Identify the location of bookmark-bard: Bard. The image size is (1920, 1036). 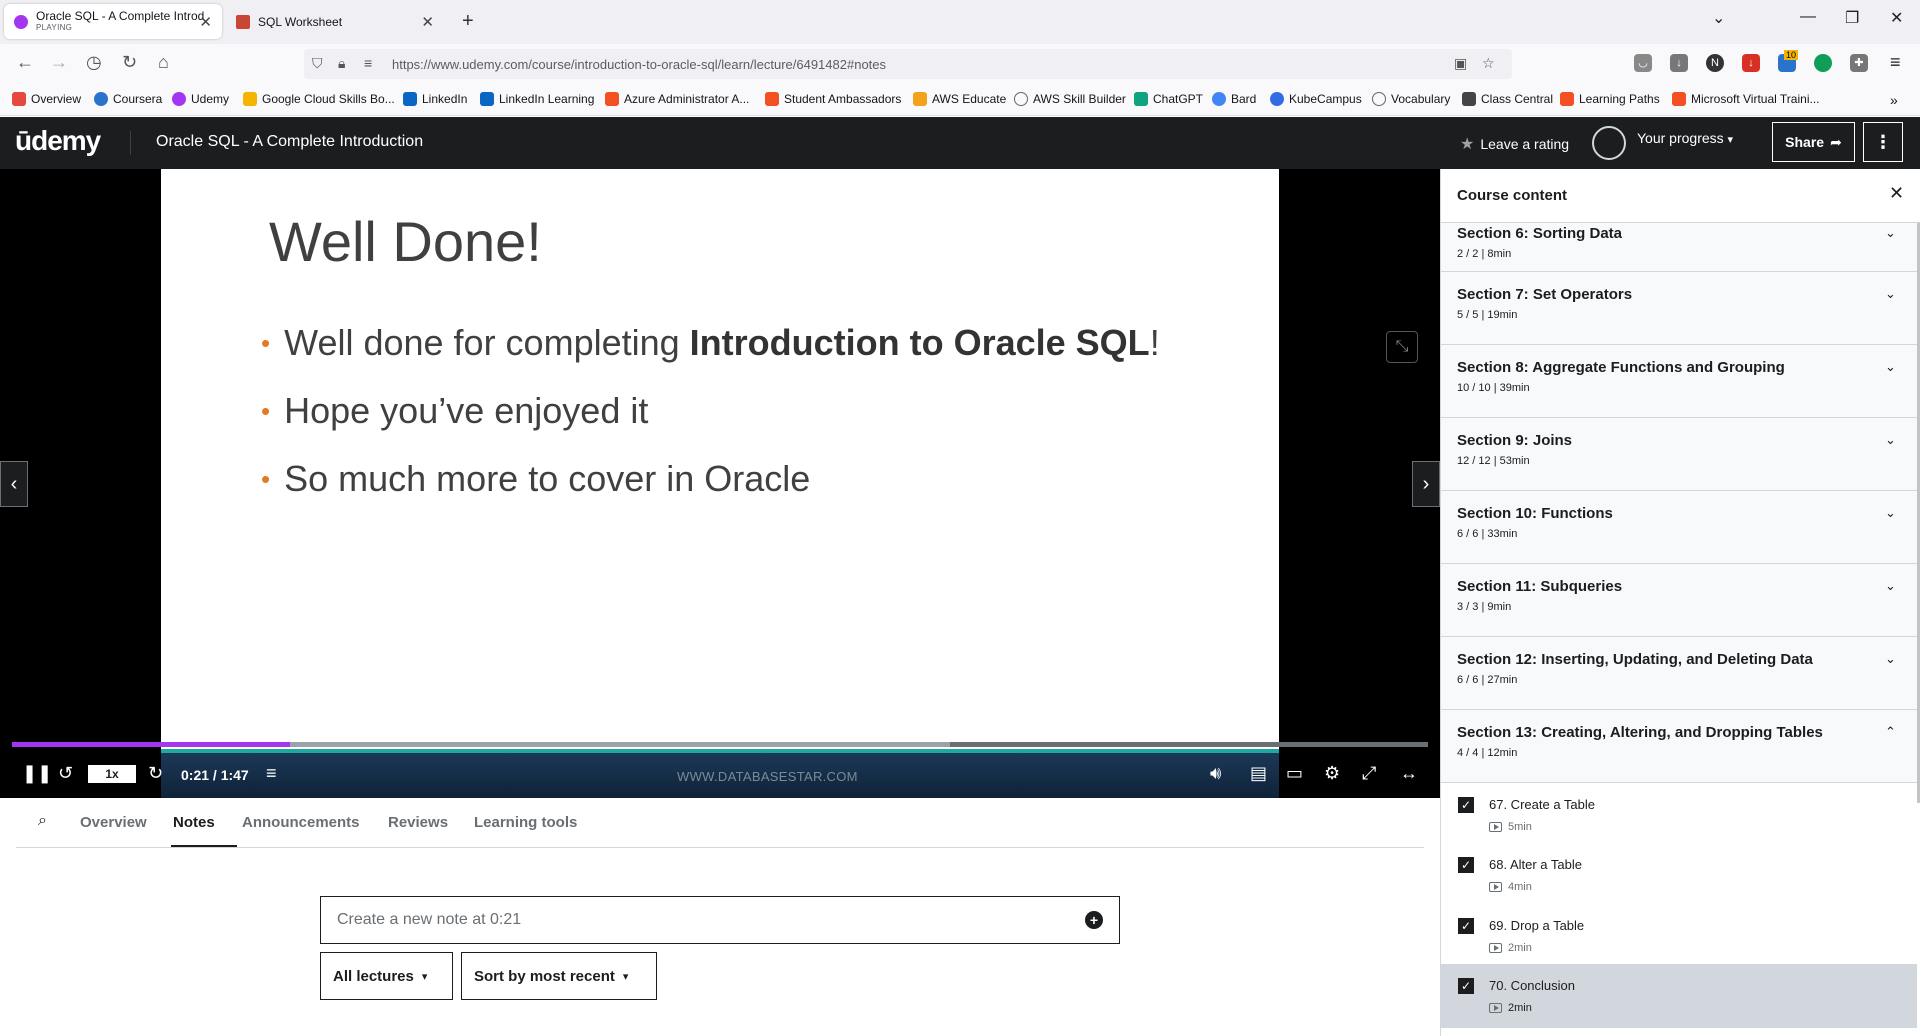
(1234, 99).